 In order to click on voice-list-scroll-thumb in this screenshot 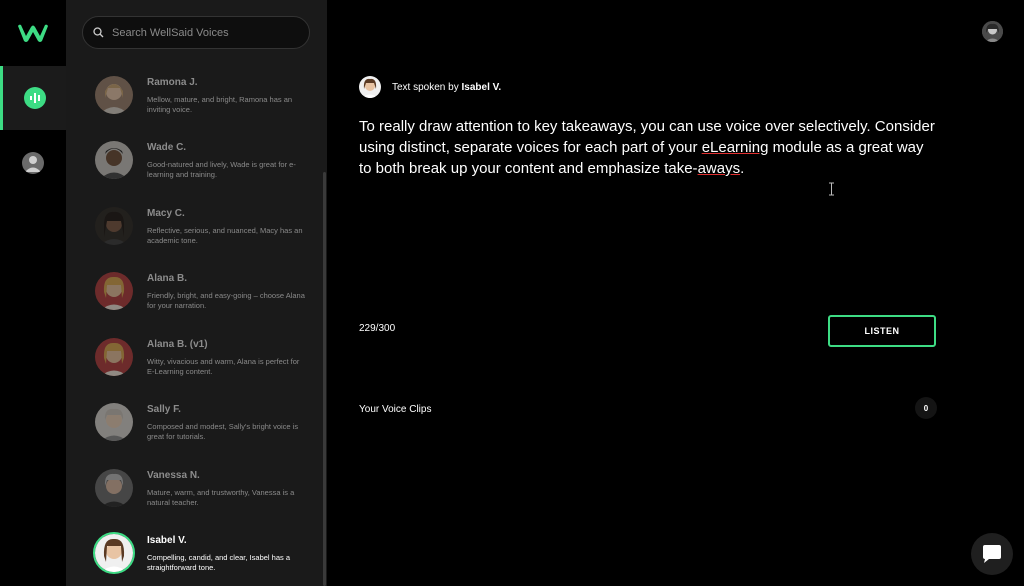, I will do `click(324, 379)`.